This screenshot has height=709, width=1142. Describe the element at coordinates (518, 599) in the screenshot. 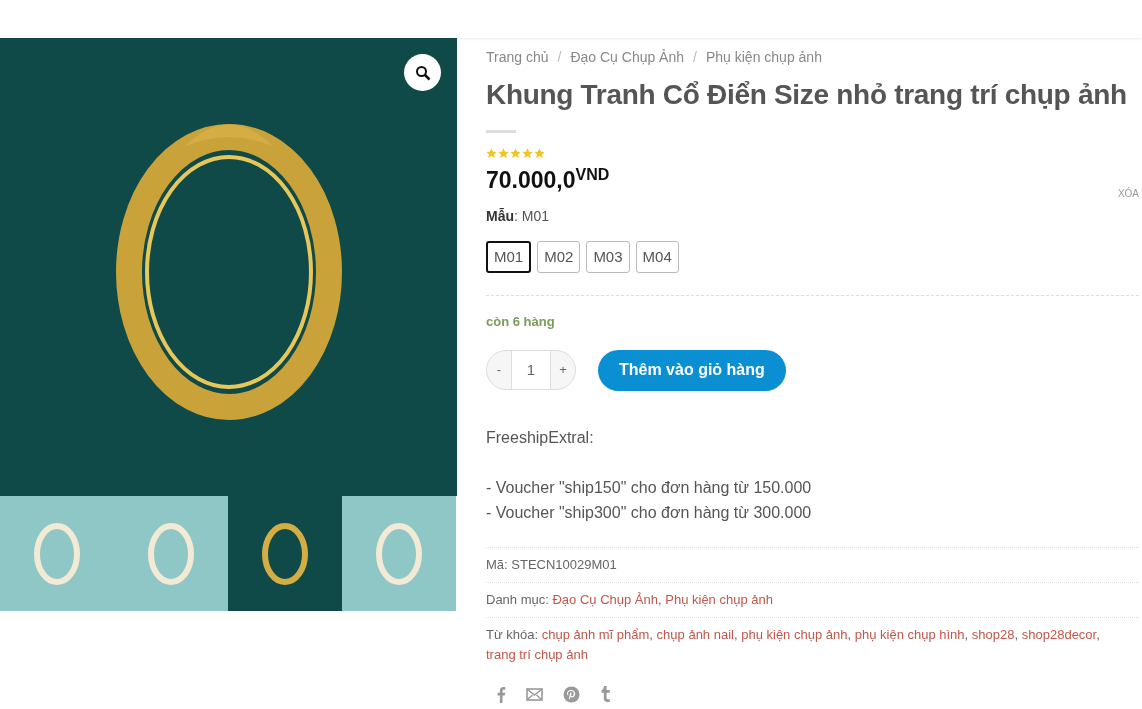

I see `meta-label: Danh mục:` at that location.